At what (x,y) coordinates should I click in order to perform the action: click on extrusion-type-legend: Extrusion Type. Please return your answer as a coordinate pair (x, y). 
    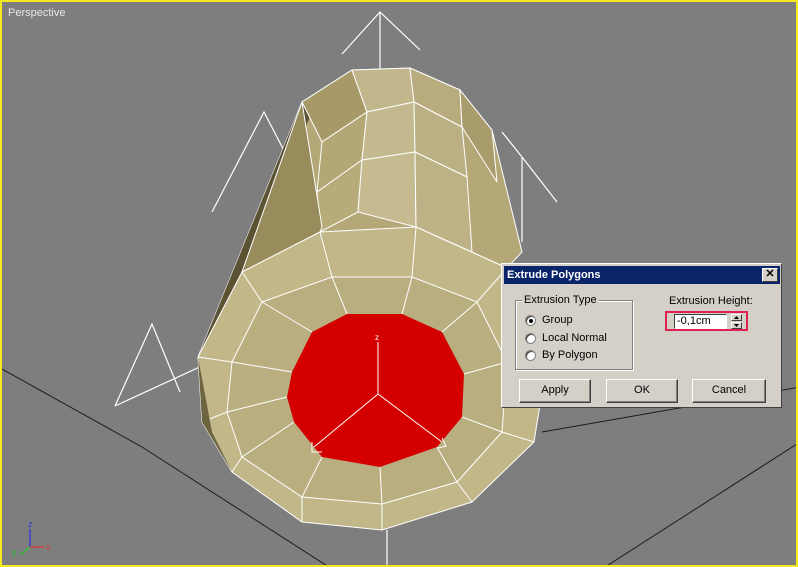
    Looking at the image, I should click on (560, 300).